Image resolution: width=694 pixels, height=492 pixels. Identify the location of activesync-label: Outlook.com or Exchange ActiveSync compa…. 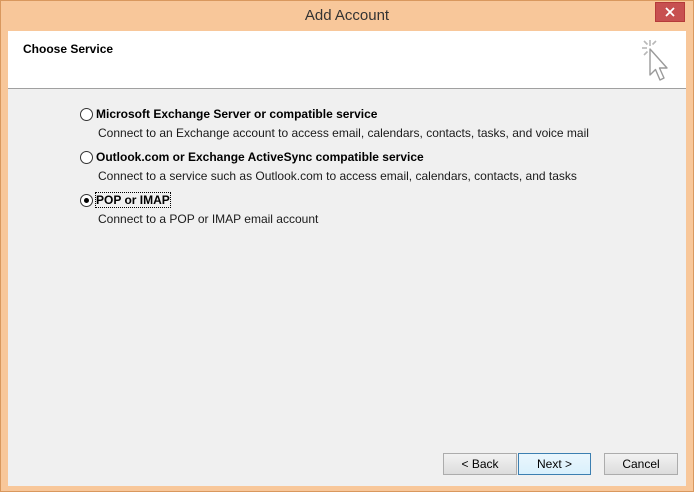
(260, 157).